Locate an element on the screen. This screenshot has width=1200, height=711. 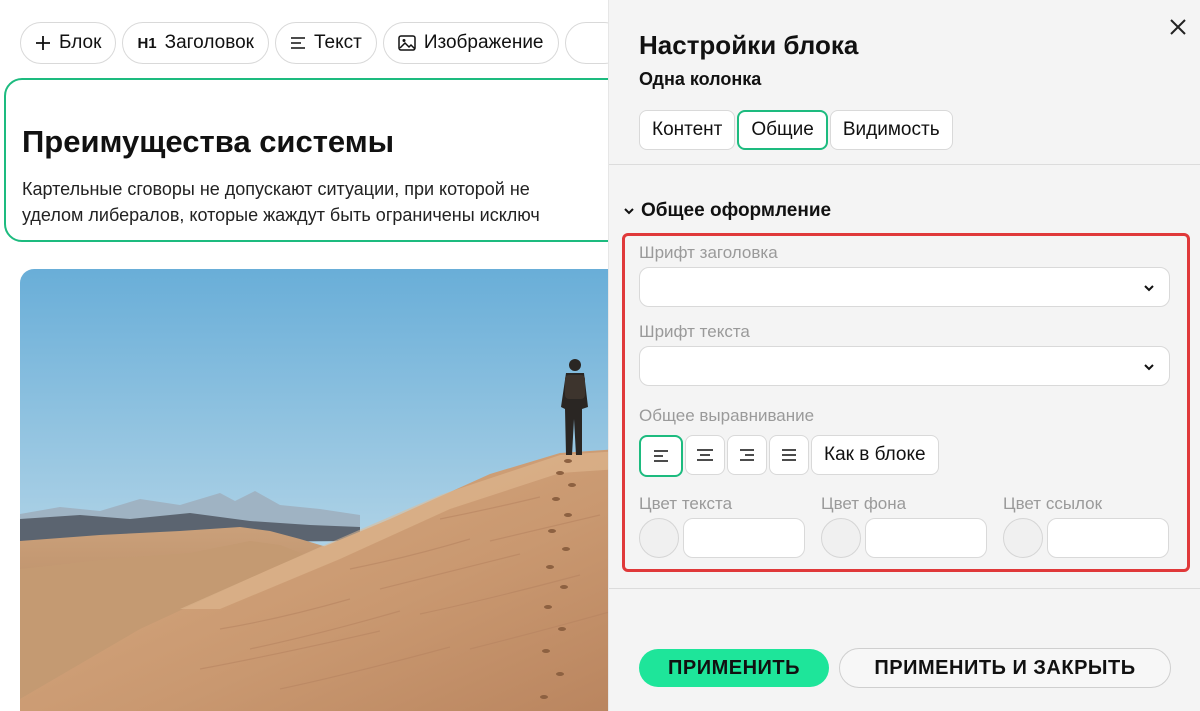
tabs-divider is located at coordinates (904, 164).